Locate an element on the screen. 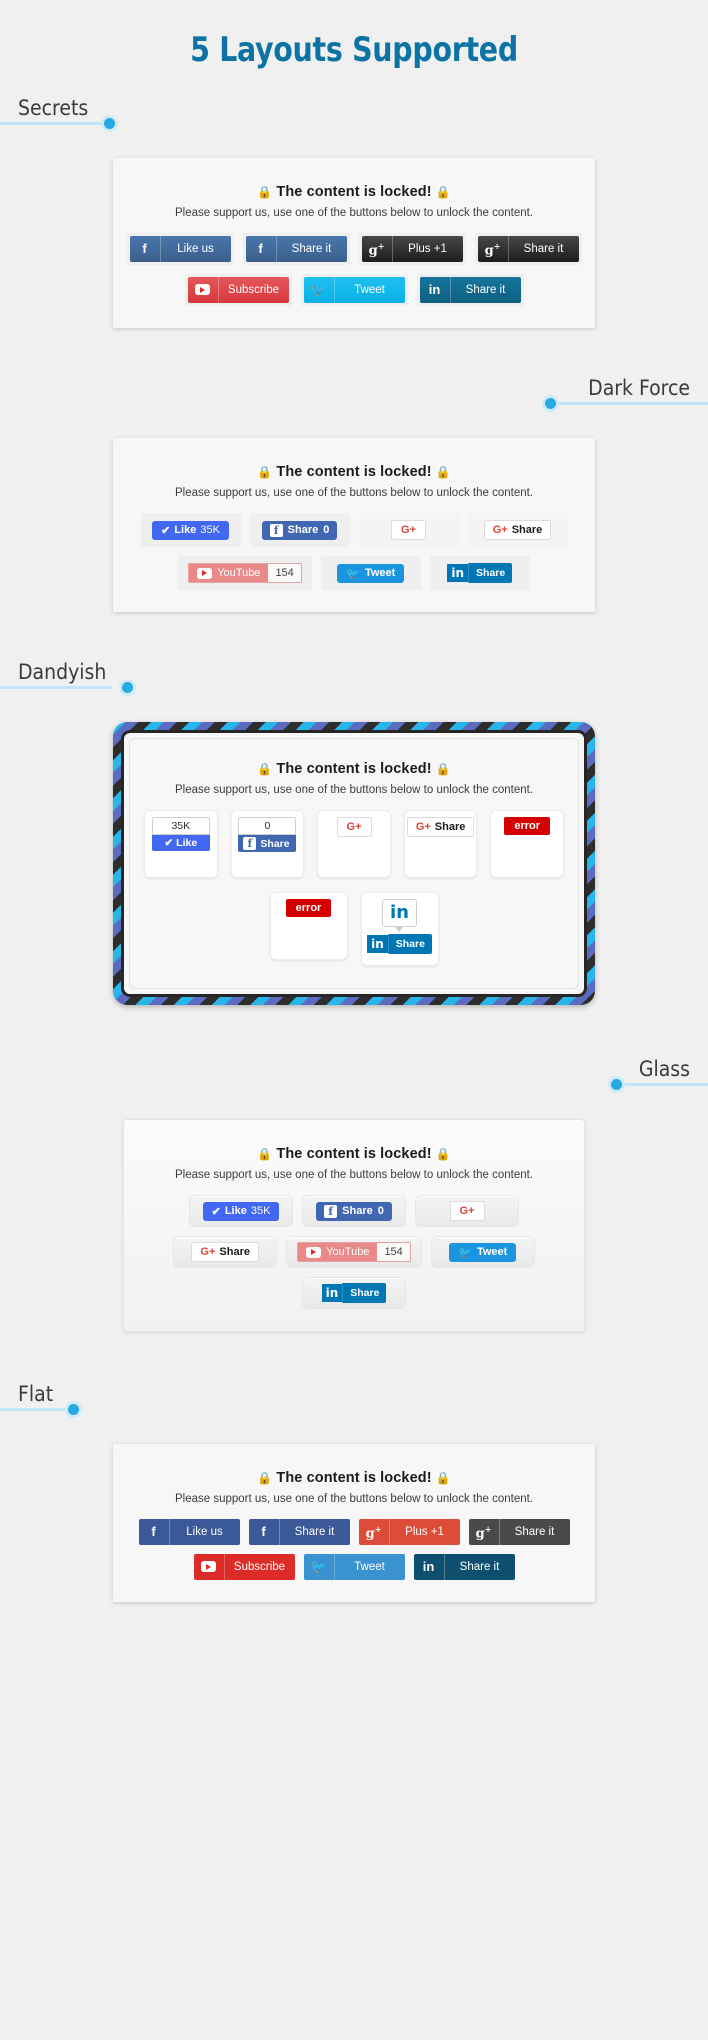  secrets-row-2: Subscribe 🐦 Tweet in Share it is located at coordinates (354, 290).